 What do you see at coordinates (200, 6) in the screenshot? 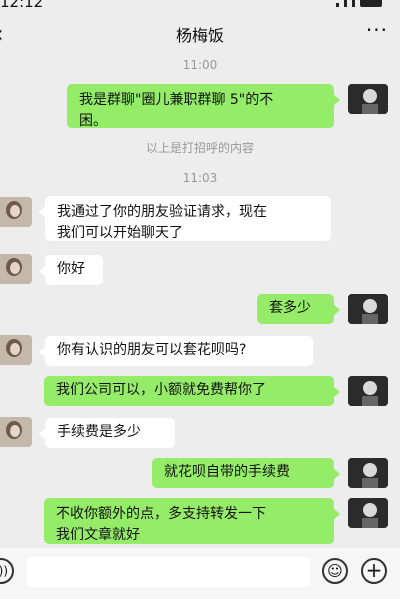
I see `status-bar: 12:12` at bounding box center [200, 6].